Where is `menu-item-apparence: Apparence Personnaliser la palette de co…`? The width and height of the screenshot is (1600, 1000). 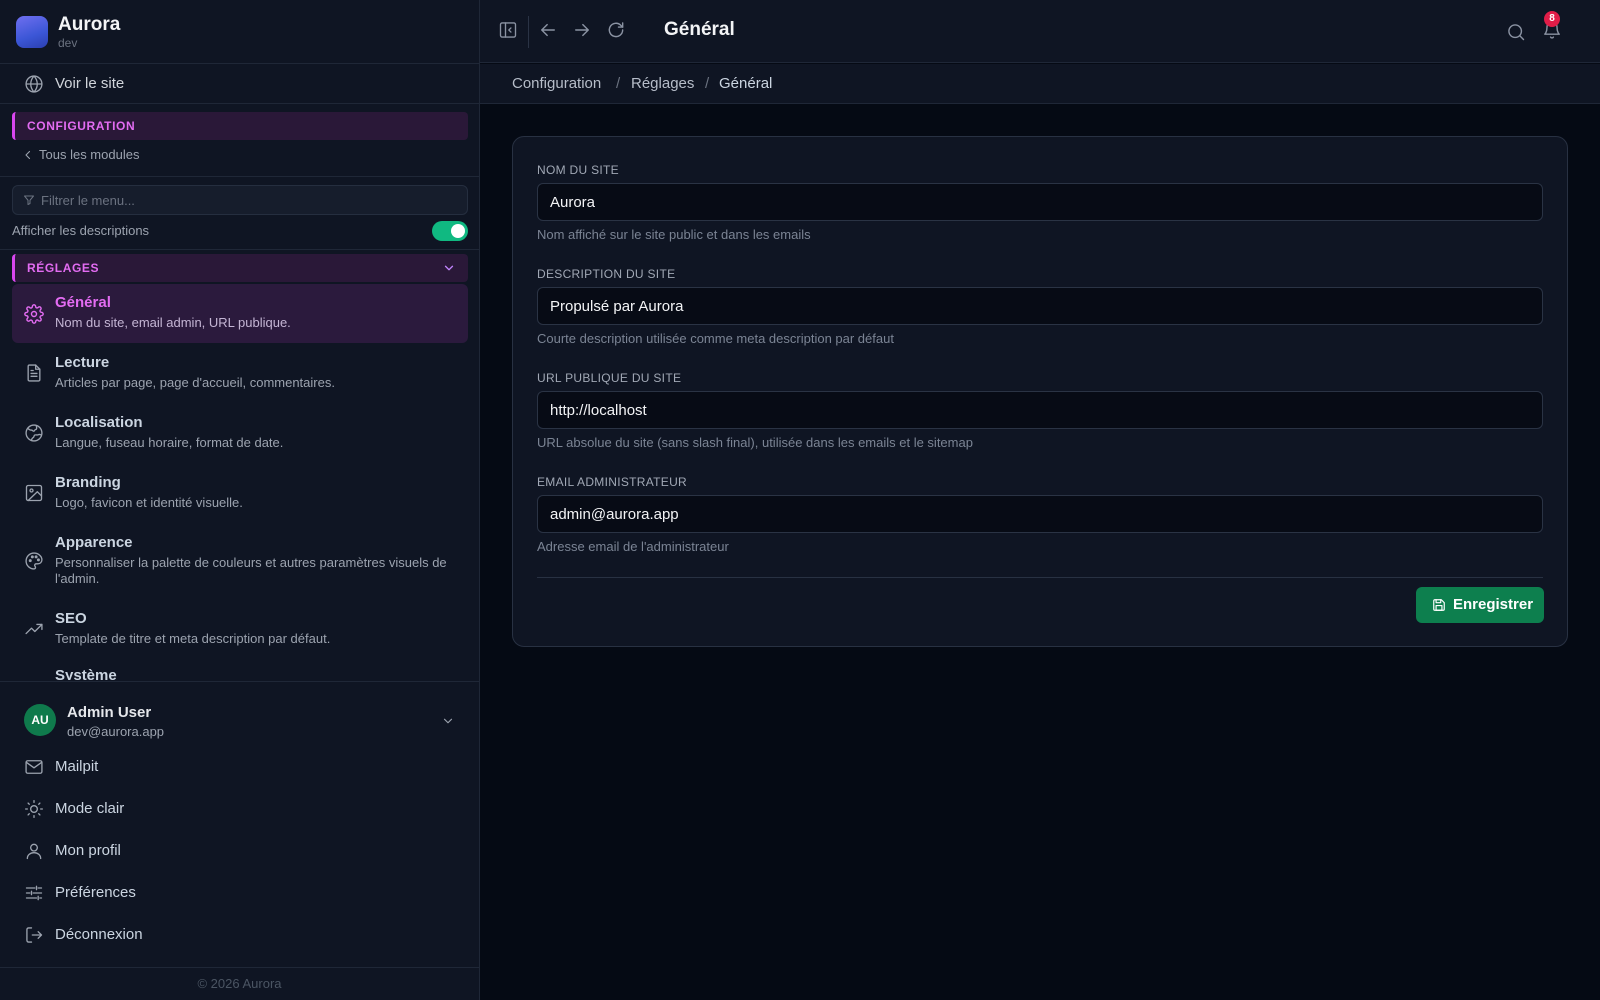 menu-item-apparence: Apparence Personnaliser la palette de co… is located at coordinates (240, 561).